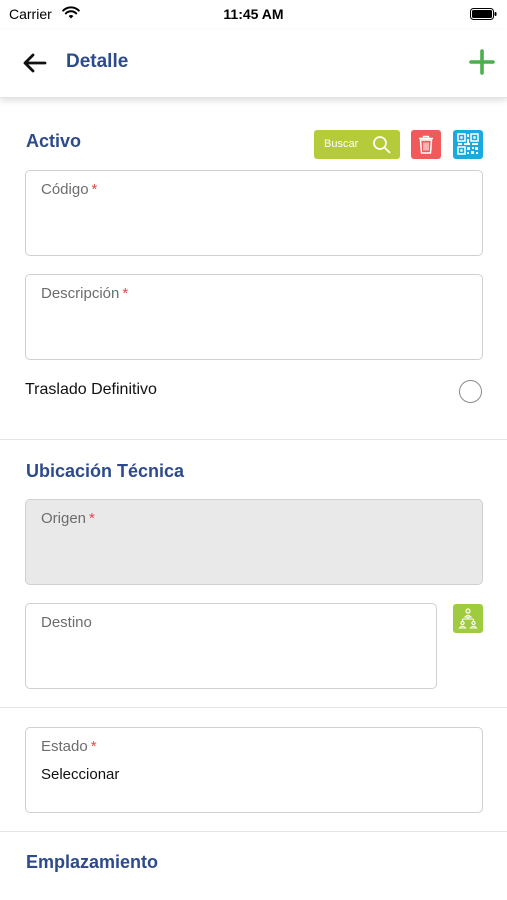 This screenshot has width=507, height=900. Describe the element at coordinates (483, 14) in the screenshot. I see `battery-icon` at that location.